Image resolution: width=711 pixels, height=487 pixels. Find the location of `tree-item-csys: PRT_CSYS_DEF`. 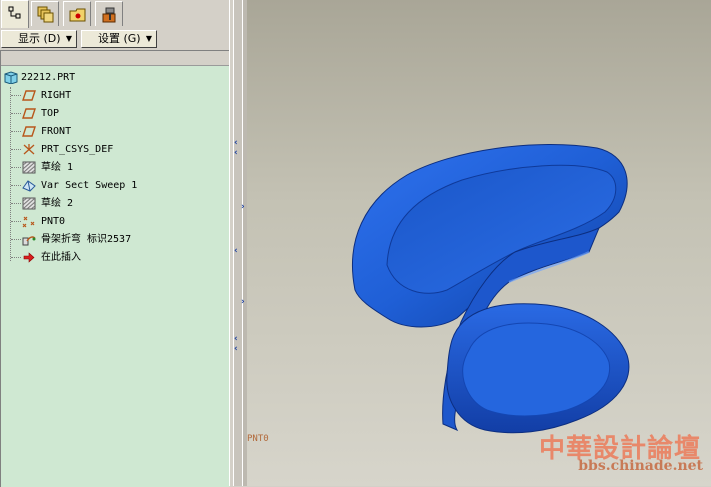

tree-item-csys: PRT_CSYS_DEF is located at coordinates (111, 149).